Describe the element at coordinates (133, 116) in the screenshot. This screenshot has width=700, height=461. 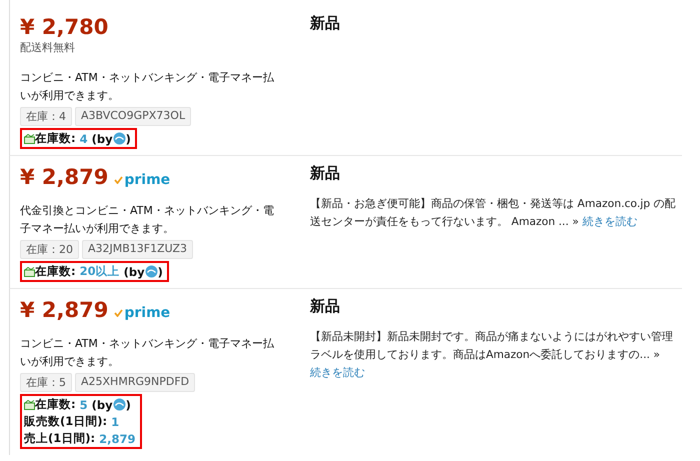
I see `seller-id-tag: A3BVCO9GPX73OL` at that location.